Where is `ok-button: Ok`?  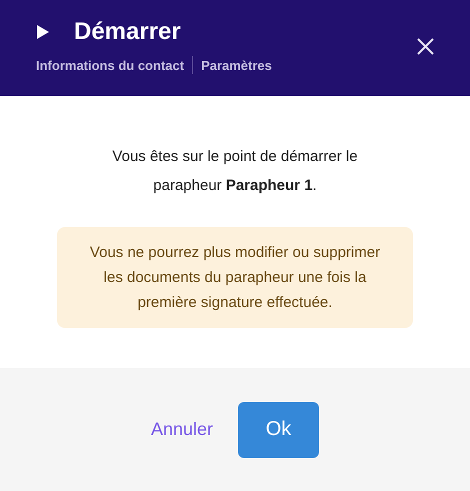
ok-button: Ok is located at coordinates (279, 430).